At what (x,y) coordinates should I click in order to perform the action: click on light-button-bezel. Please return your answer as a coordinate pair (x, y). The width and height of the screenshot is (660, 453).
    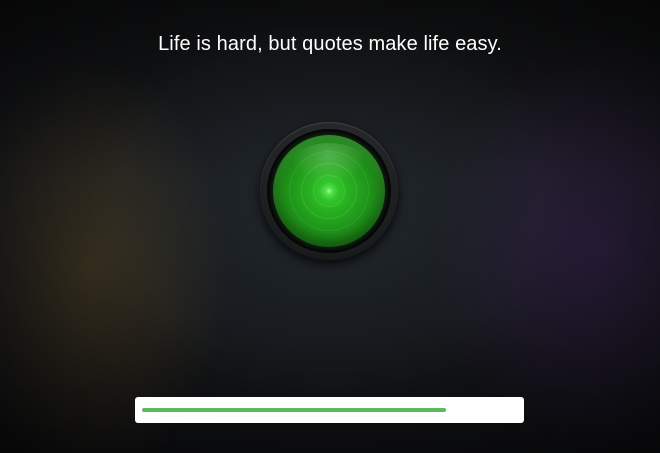
    Looking at the image, I should click on (329, 191).